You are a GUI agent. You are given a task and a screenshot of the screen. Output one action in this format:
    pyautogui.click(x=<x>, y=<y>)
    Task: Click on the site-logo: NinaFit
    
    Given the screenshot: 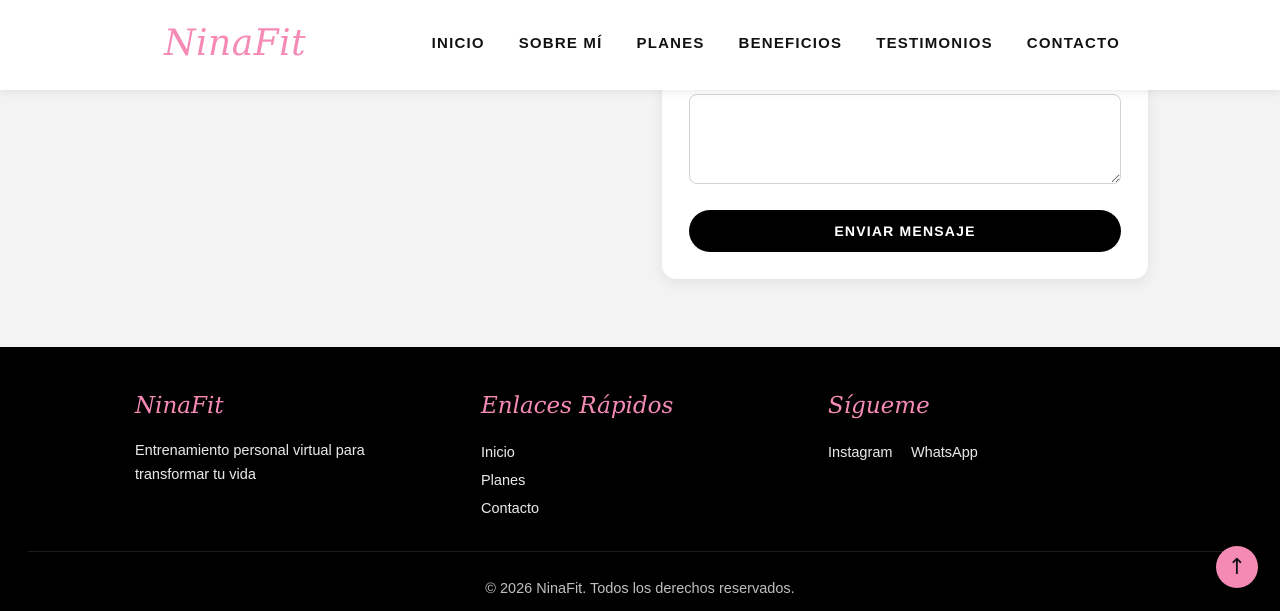 What is the action you would take?
    pyautogui.click(x=235, y=44)
    